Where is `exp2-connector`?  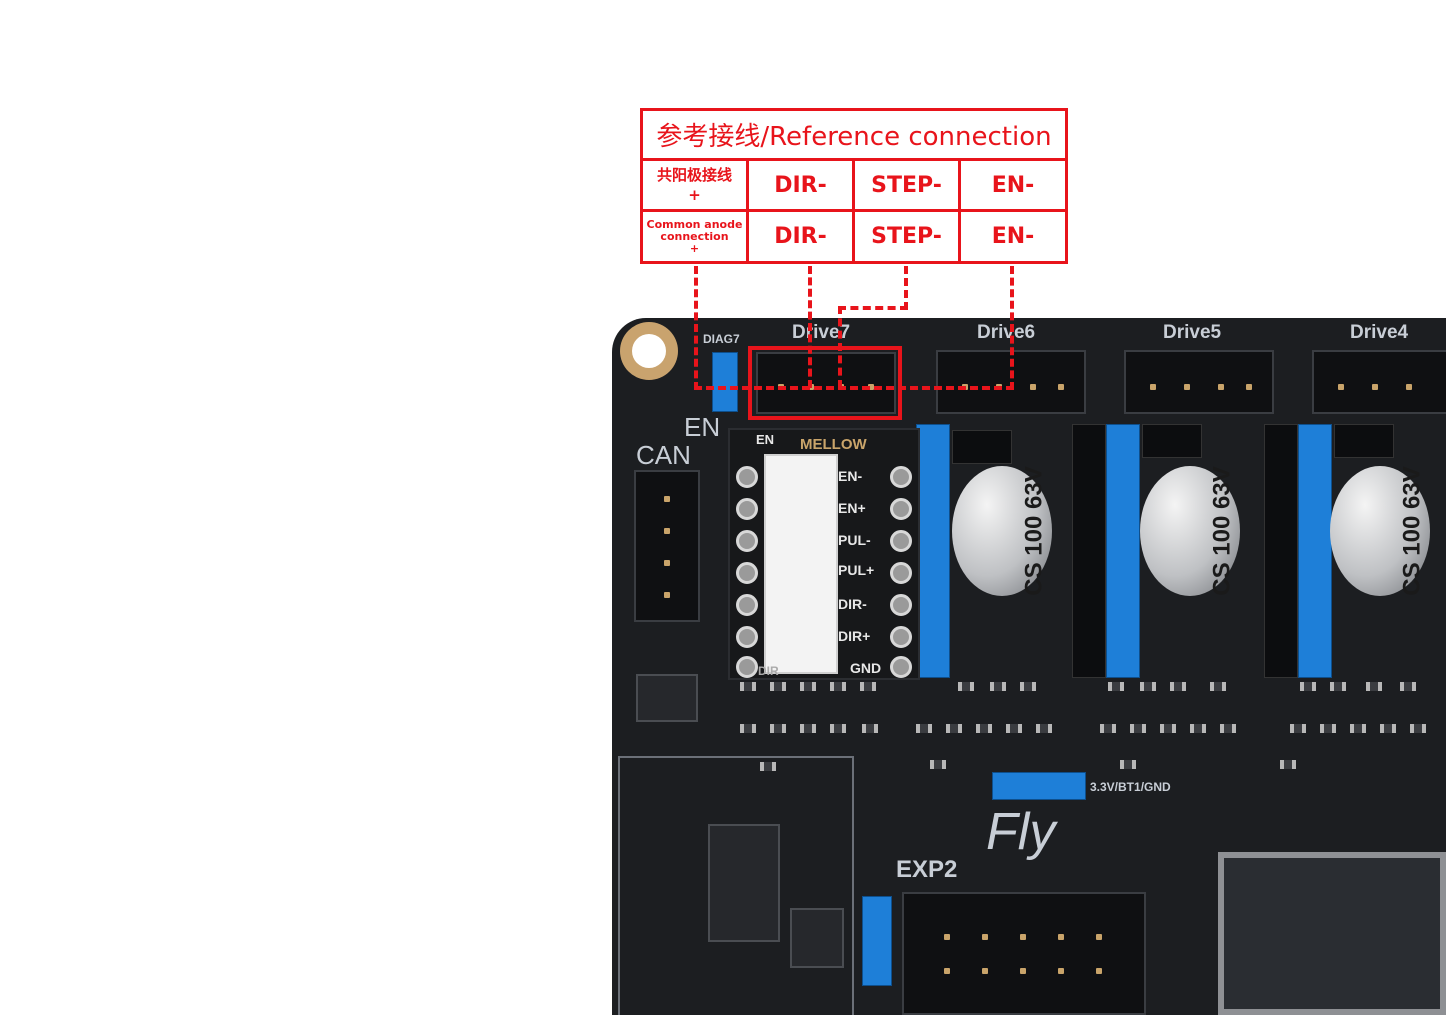 exp2-connector is located at coordinates (1024, 953).